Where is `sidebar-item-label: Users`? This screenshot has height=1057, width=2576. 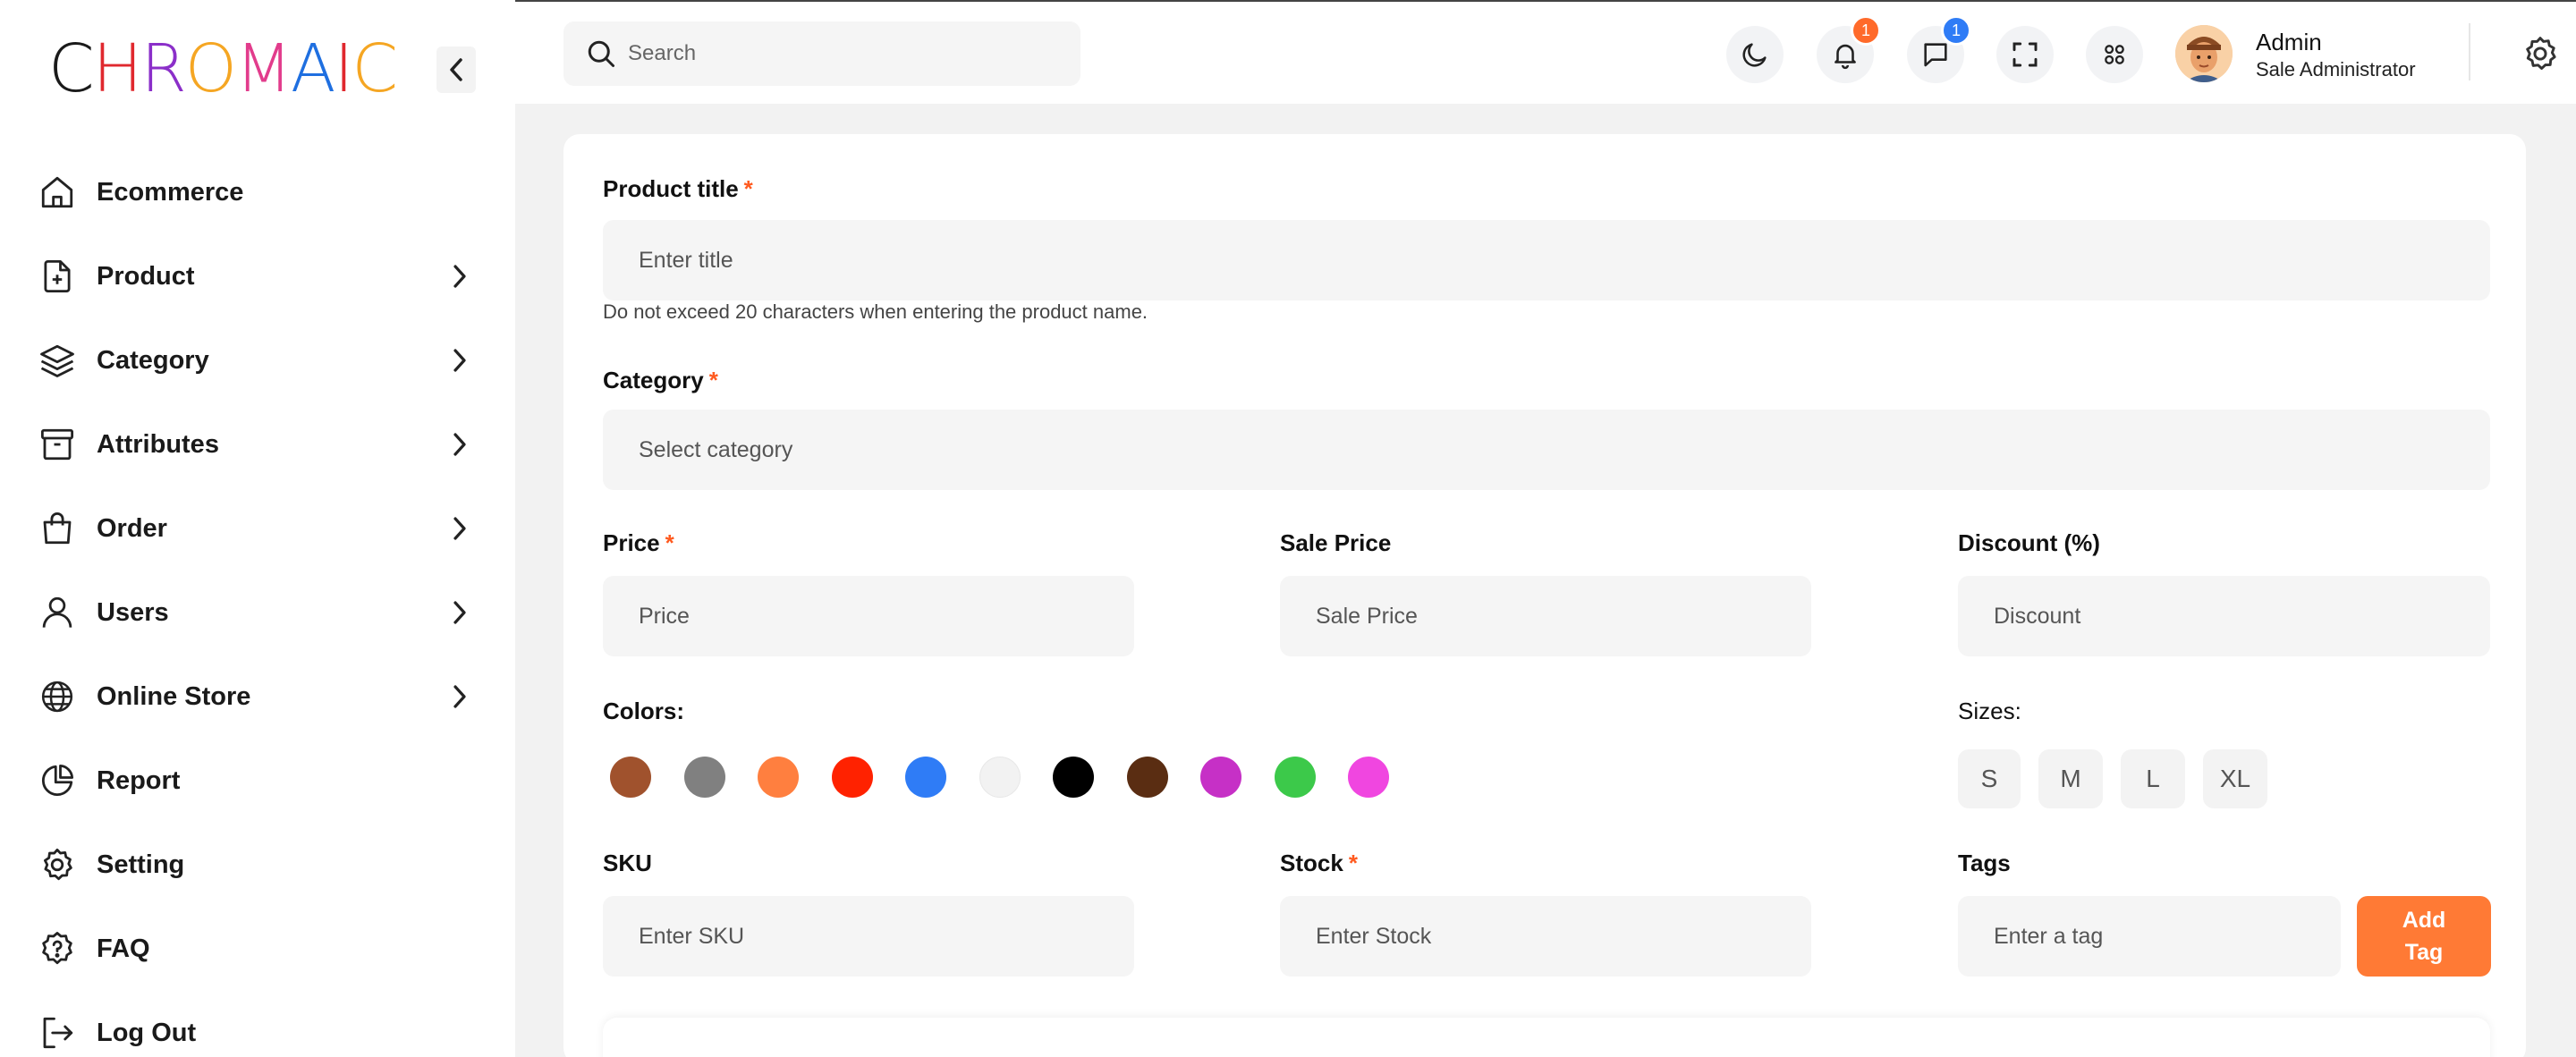 sidebar-item-label: Users is located at coordinates (133, 612).